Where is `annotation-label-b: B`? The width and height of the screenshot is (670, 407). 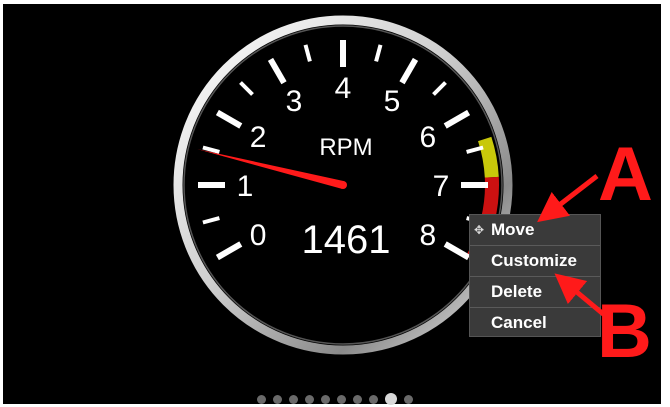 annotation-label-b: B is located at coordinates (624, 331).